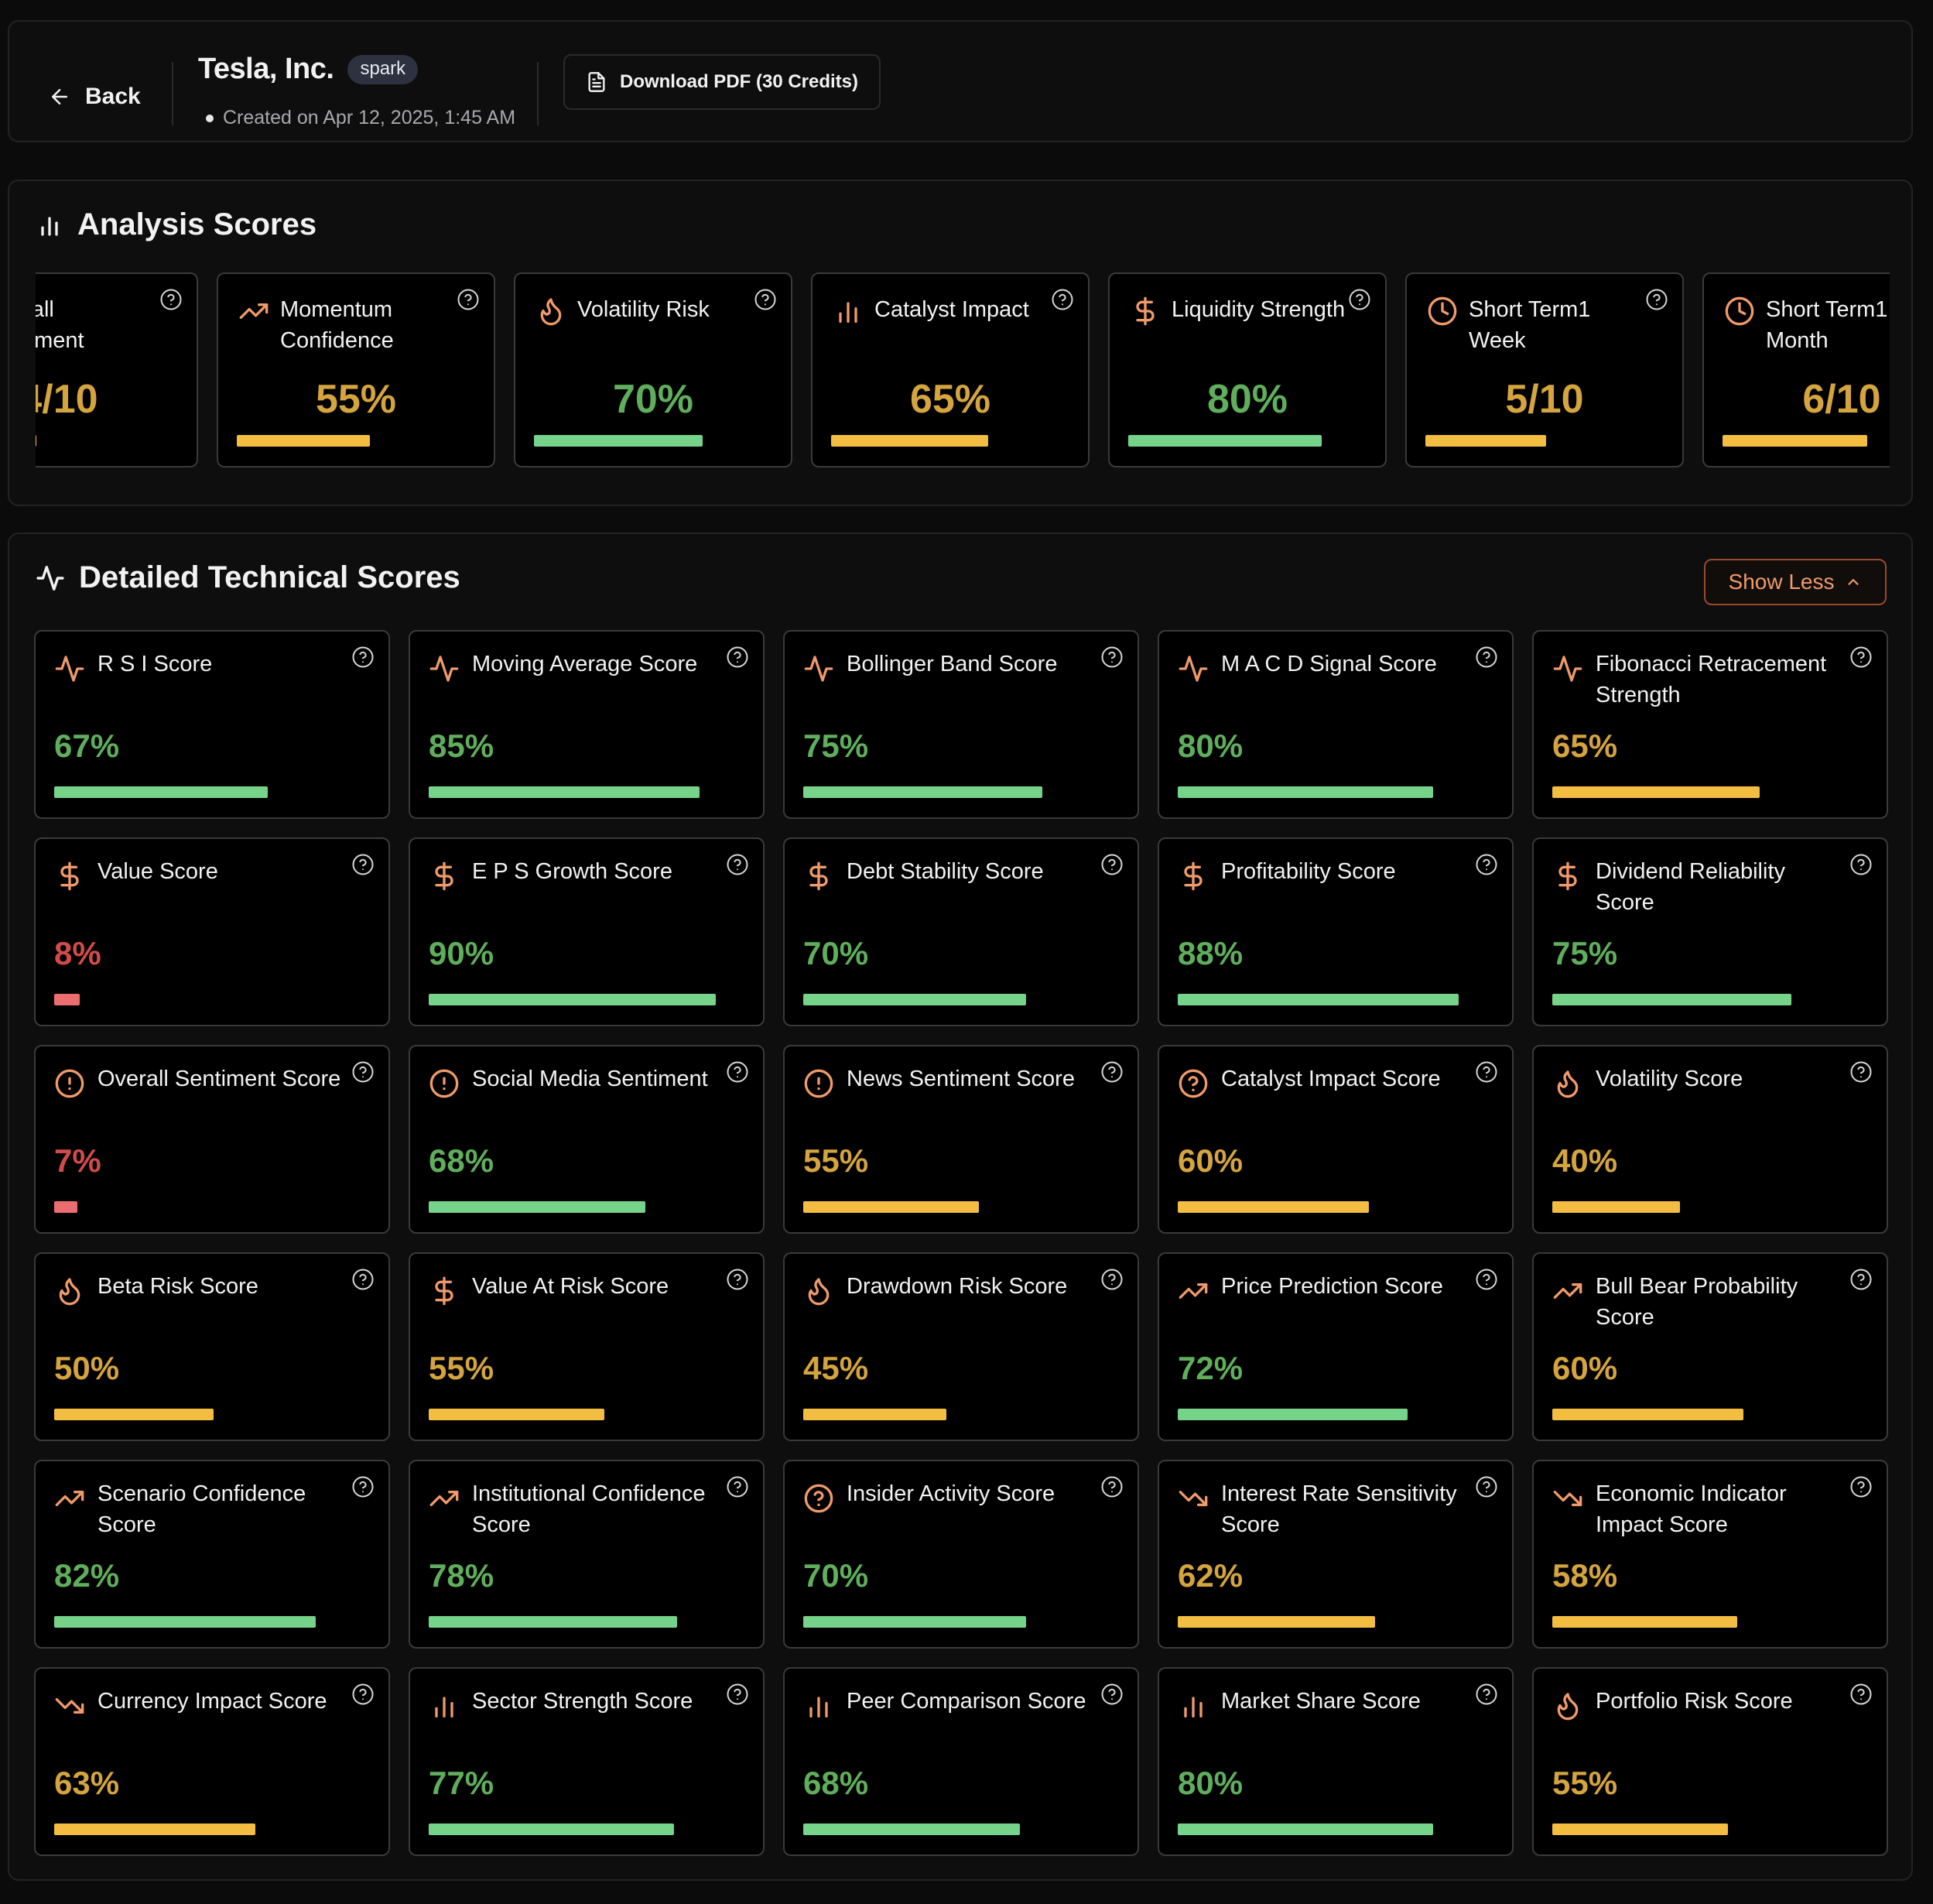 This screenshot has height=1904, width=1933. Describe the element at coordinates (961, 1139) in the screenshot. I see `score-card: News Sentiment Score 55%` at that location.